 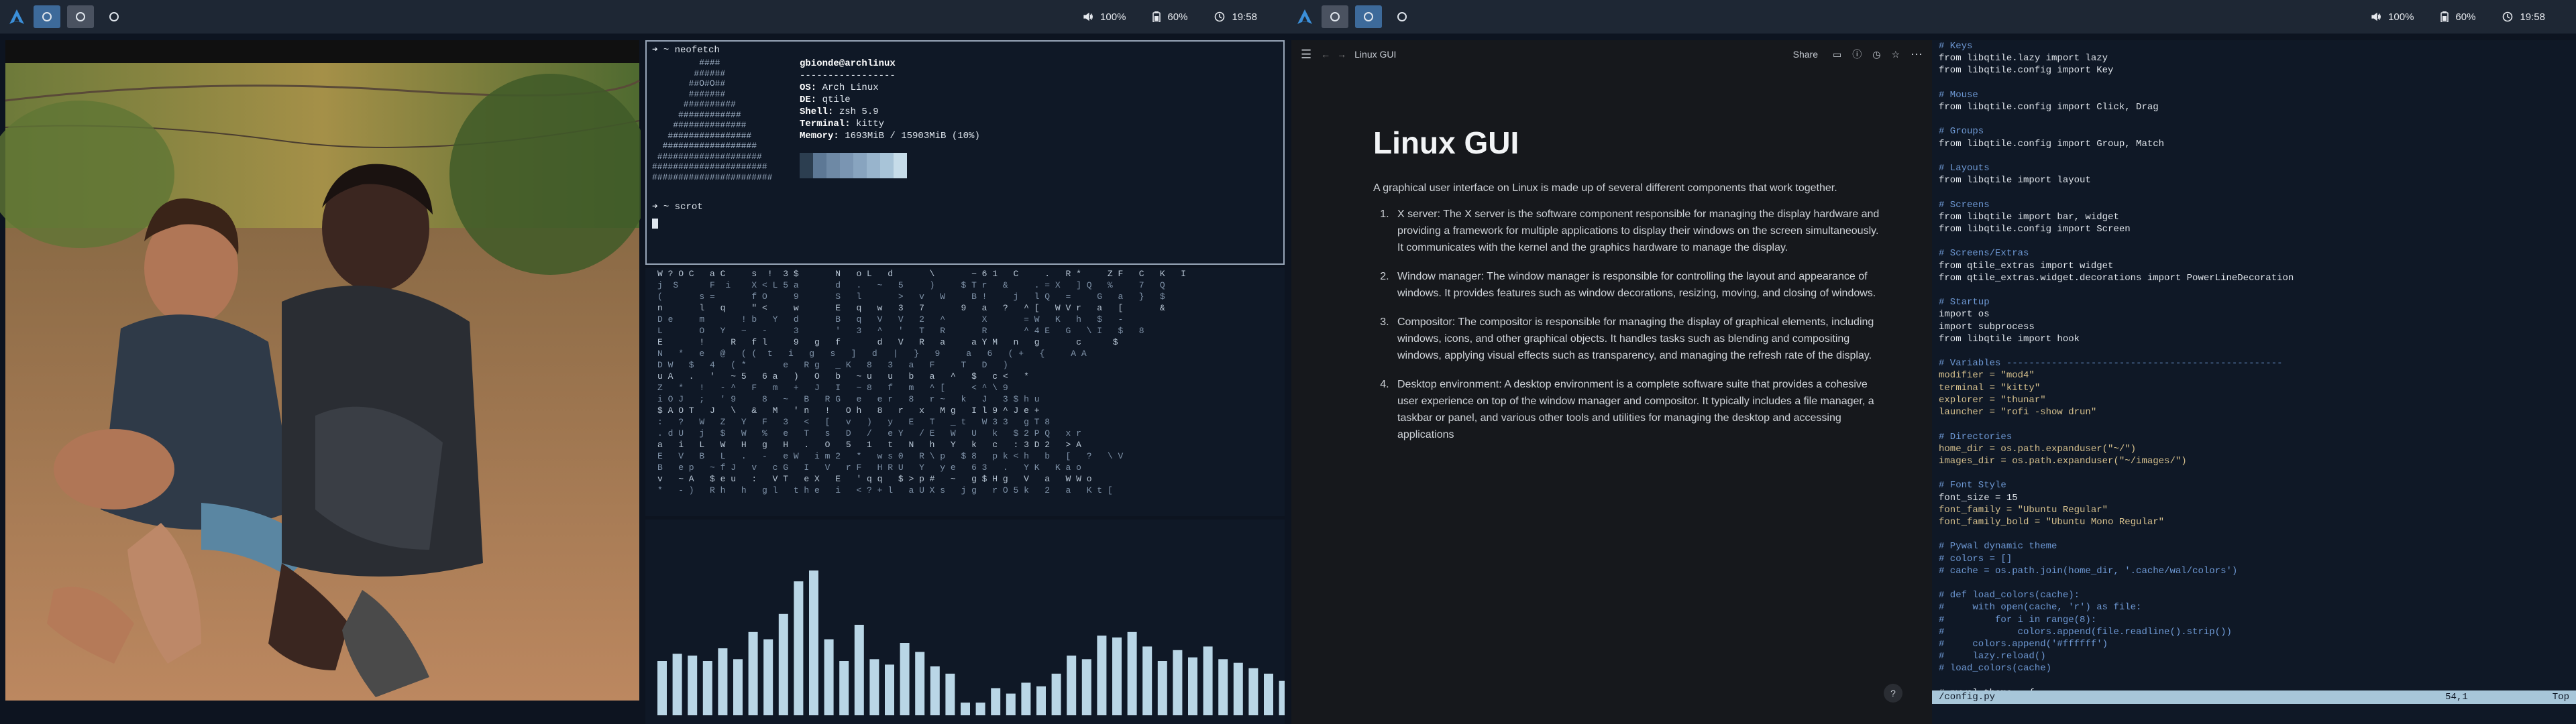 I want to click on code-line: import subprocess, so click(x=2254, y=327).